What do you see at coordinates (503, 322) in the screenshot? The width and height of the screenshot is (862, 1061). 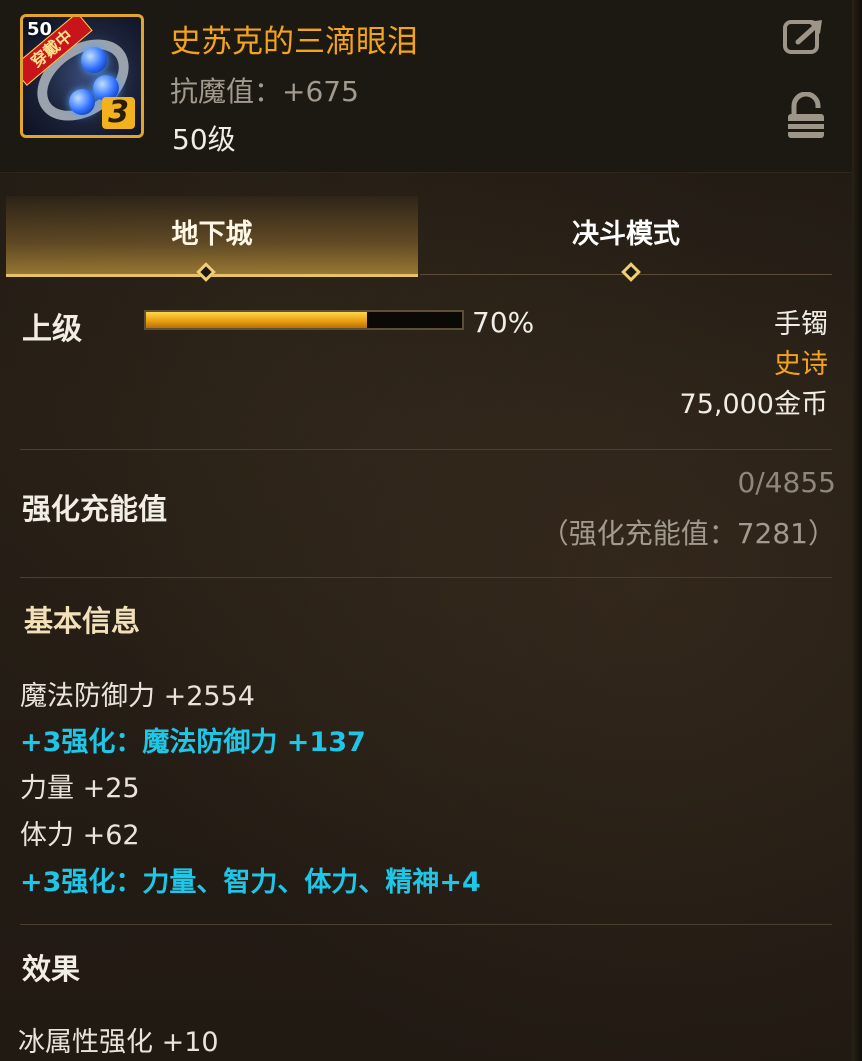 I see `upgrade-percent: 70%` at bounding box center [503, 322].